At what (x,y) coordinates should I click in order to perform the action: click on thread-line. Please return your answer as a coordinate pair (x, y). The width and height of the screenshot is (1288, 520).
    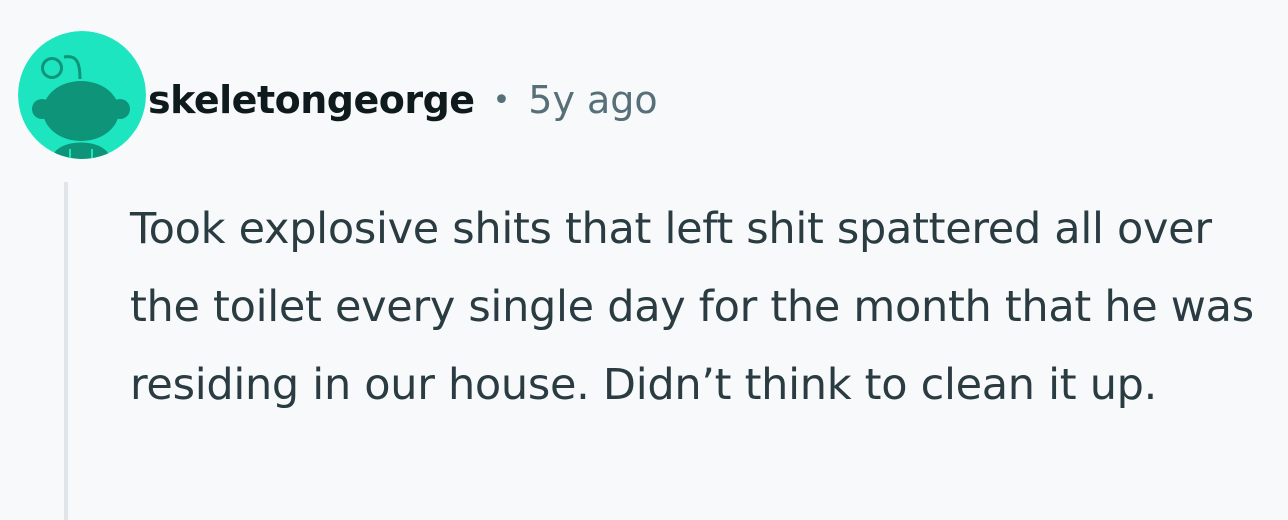
    Looking at the image, I should click on (66, 351).